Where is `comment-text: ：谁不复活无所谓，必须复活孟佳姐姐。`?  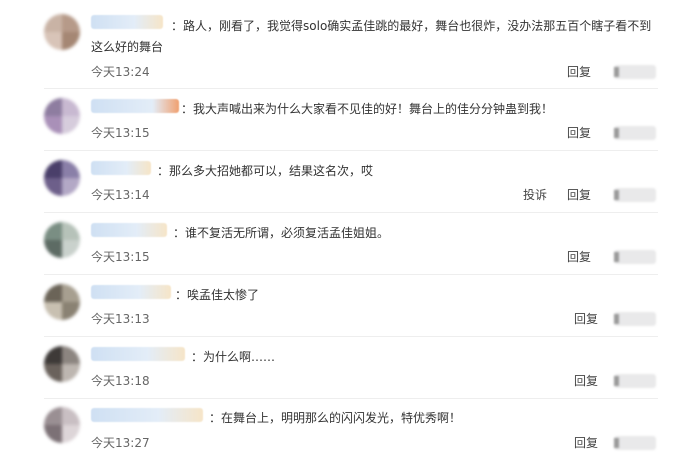
comment-text: ：谁不复活无所谓，必须复活孟佳姐姐。 is located at coordinates (281, 233).